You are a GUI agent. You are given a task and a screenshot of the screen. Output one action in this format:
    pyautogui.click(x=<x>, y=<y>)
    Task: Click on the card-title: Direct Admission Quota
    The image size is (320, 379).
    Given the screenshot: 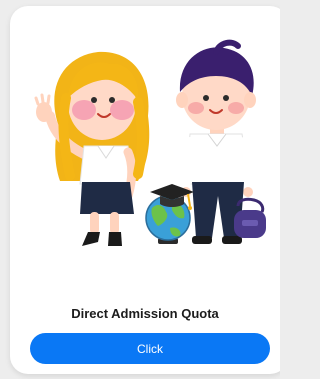 What is the action you would take?
    pyautogui.click(x=145, y=313)
    